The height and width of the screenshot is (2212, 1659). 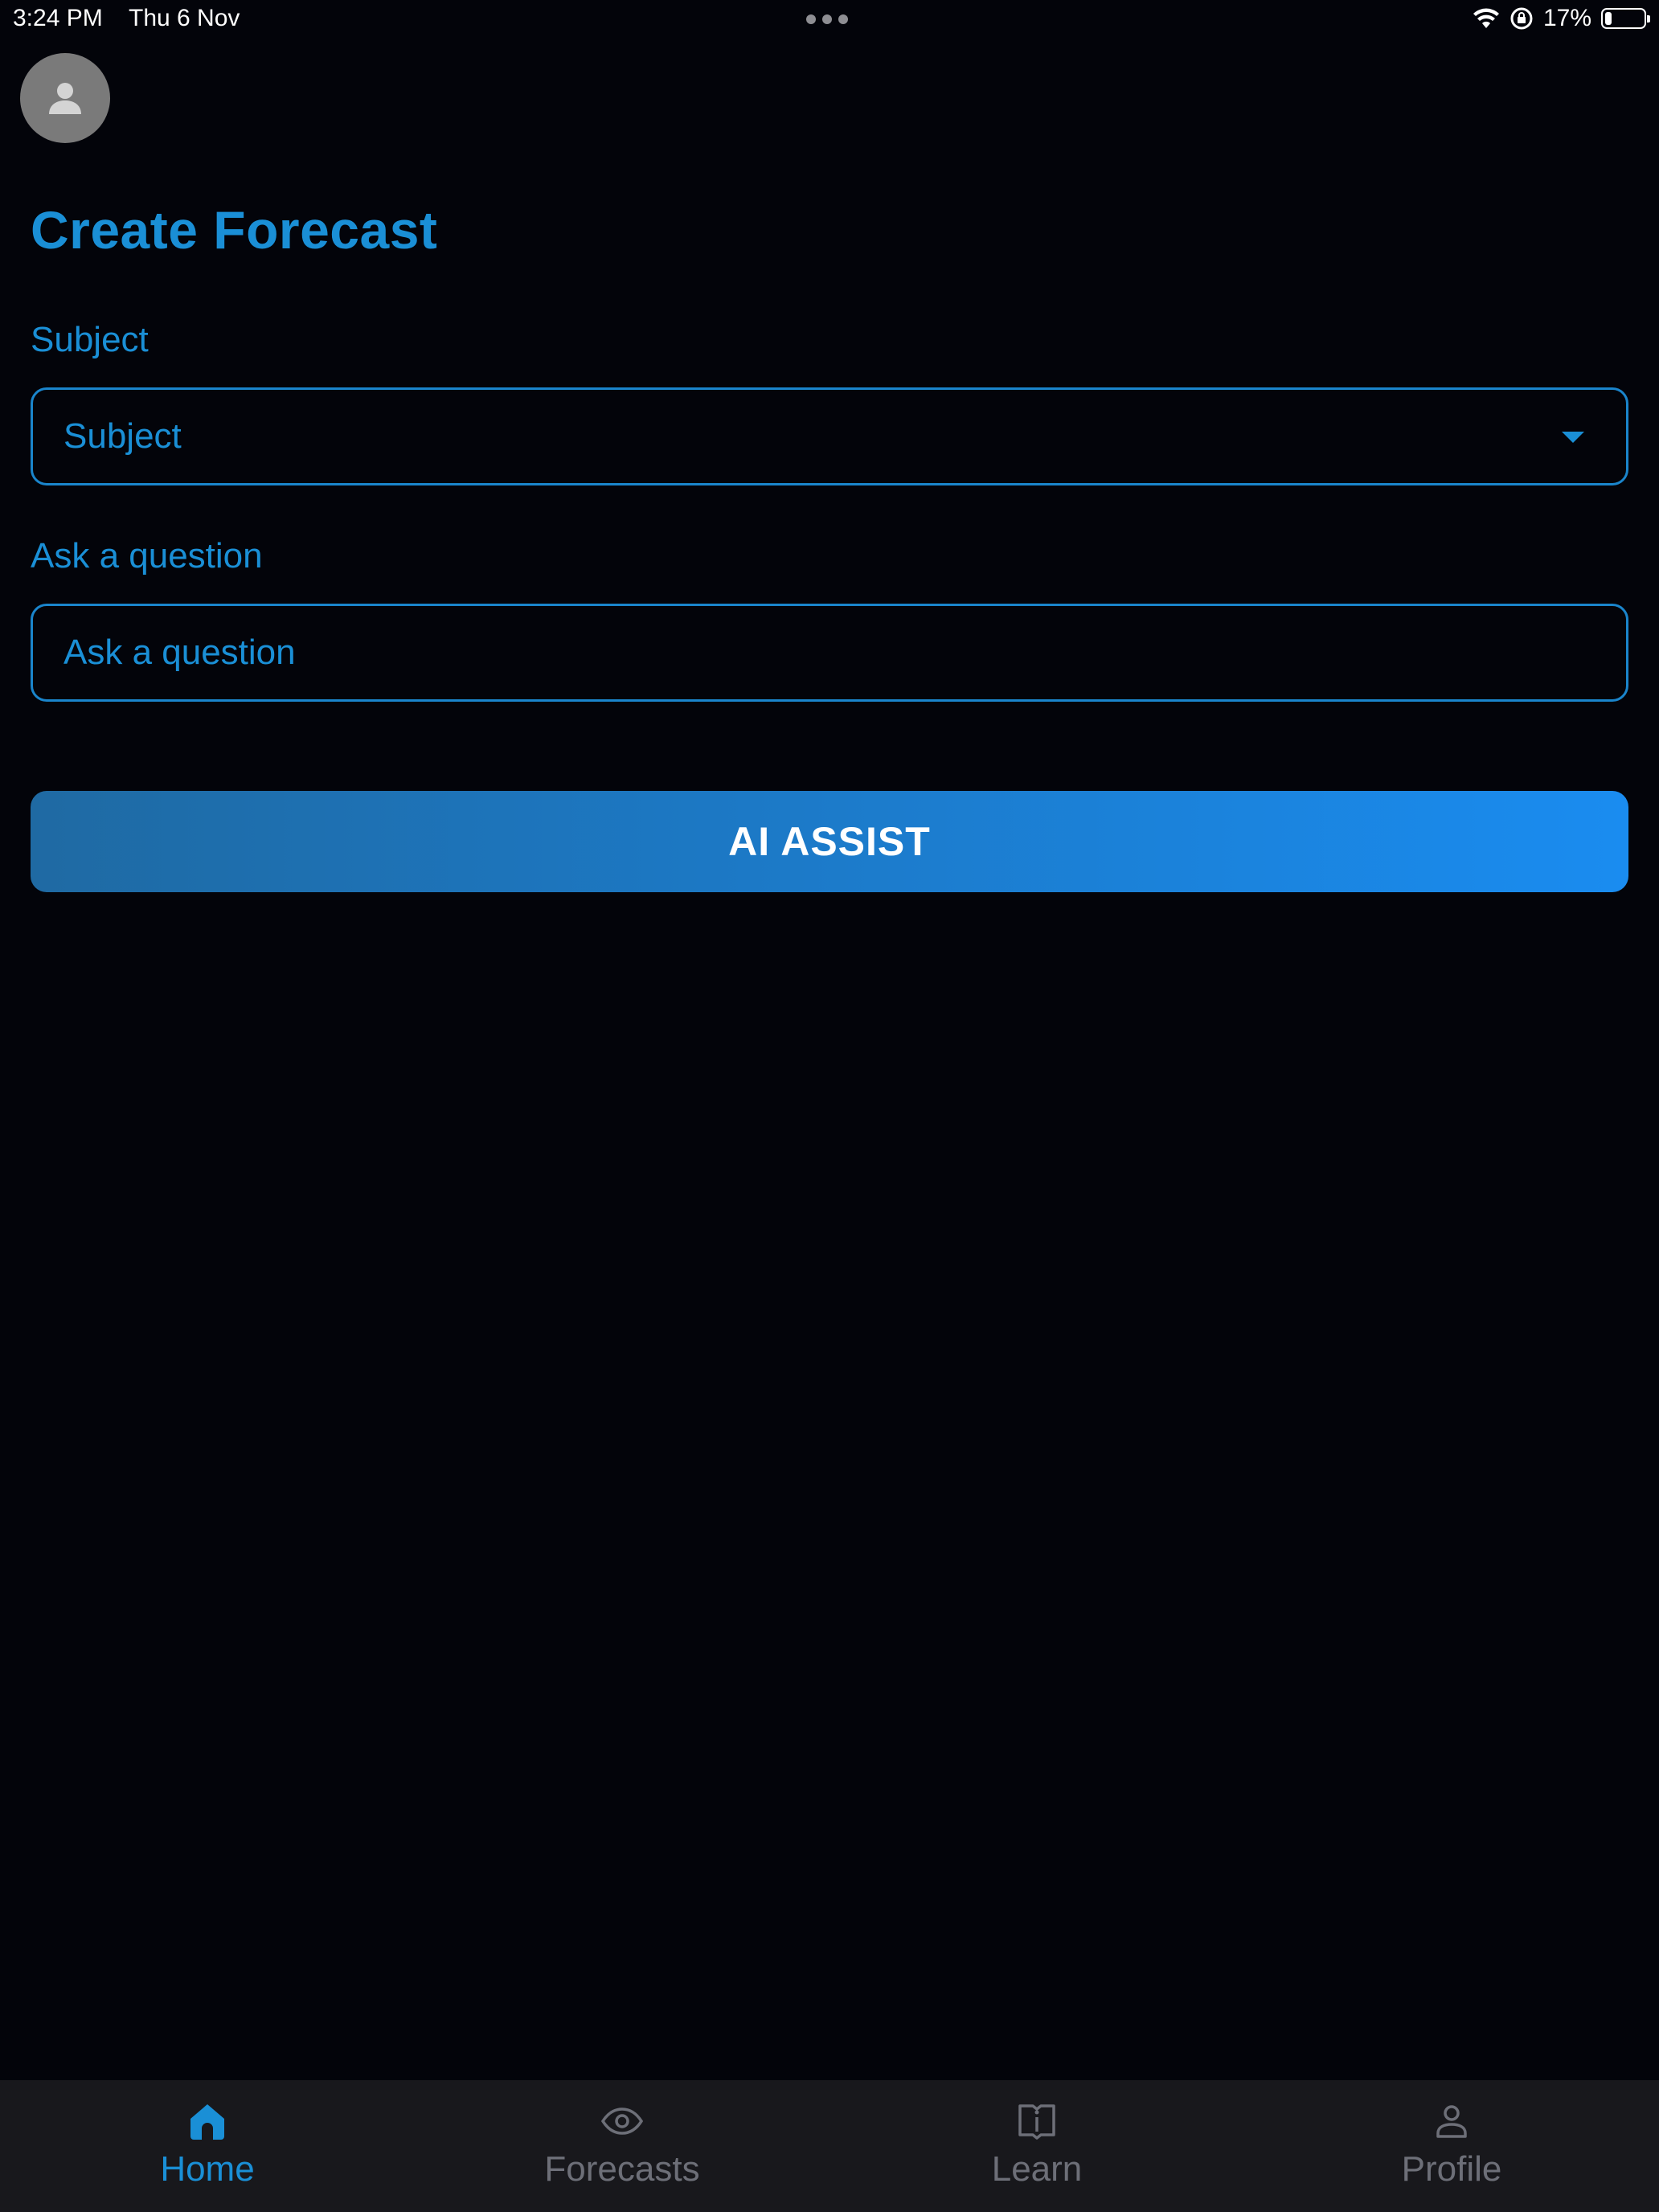 I want to click on multitasking-dots-icon, so click(x=827, y=19).